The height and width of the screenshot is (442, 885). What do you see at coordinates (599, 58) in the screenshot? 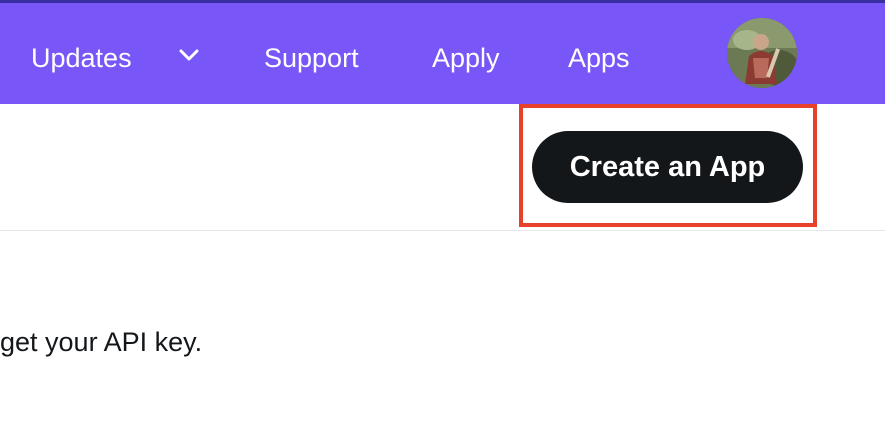
I see `nav-item-apps: Apps` at bounding box center [599, 58].